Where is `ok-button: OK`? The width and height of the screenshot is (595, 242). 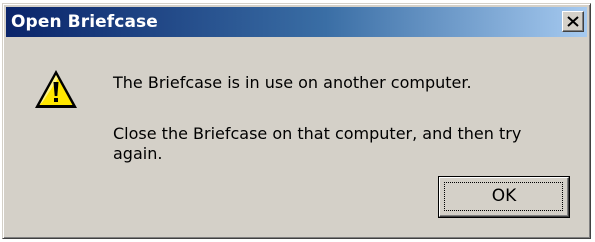
ok-button: OK is located at coordinates (504, 197).